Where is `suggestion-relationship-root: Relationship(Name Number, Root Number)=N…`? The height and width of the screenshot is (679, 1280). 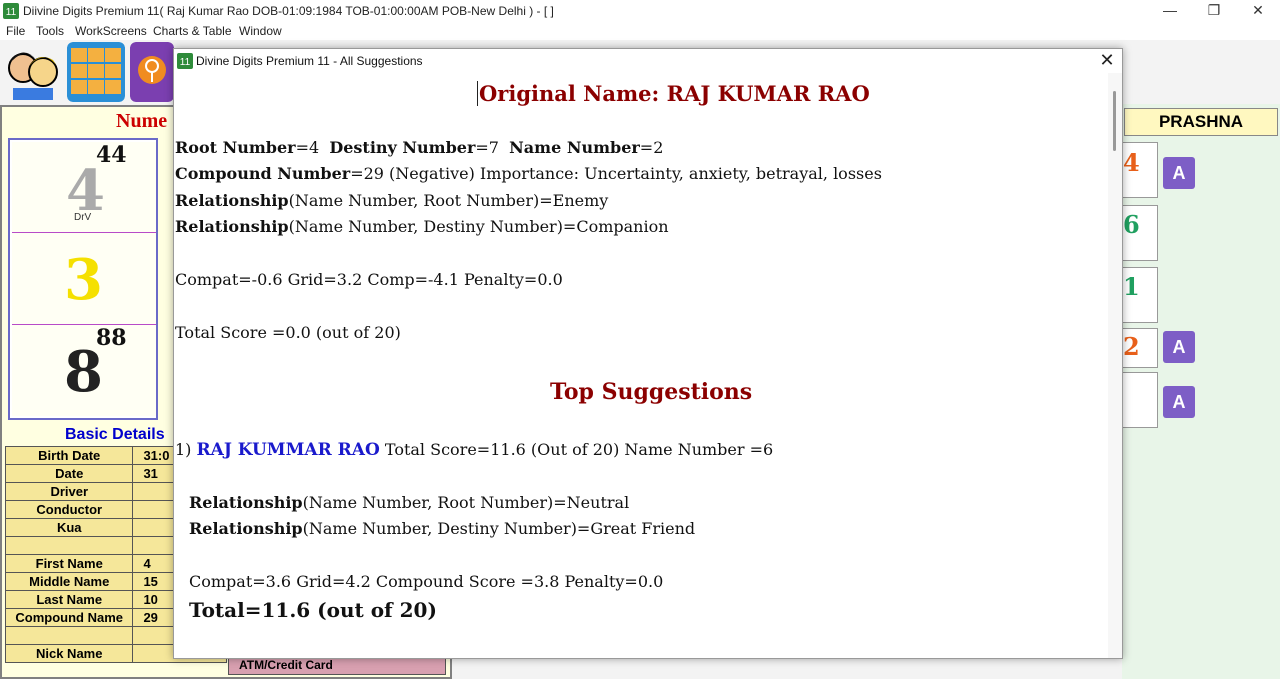
suggestion-relationship-root: Relationship(Name Number, Root Number)=N… is located at coordinates (409, 502).